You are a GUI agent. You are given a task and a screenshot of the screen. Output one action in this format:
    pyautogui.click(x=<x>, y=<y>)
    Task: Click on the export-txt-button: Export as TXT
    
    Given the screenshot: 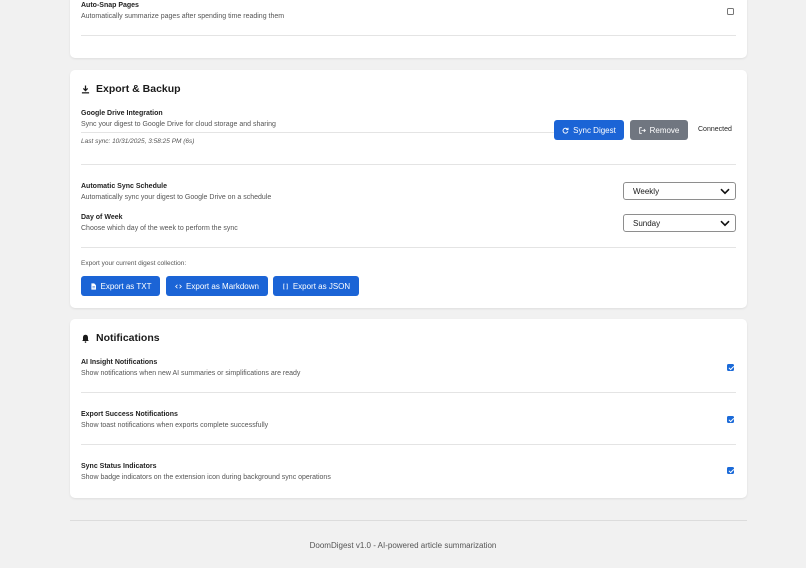 What is the action you would take?
    pyautogui.click(x=120, y=286)
    